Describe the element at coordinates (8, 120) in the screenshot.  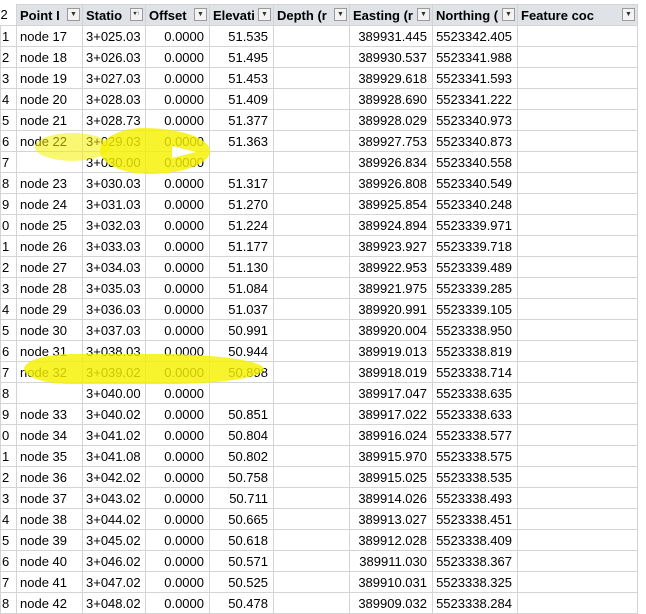
I see `row-number: 5` at that location.